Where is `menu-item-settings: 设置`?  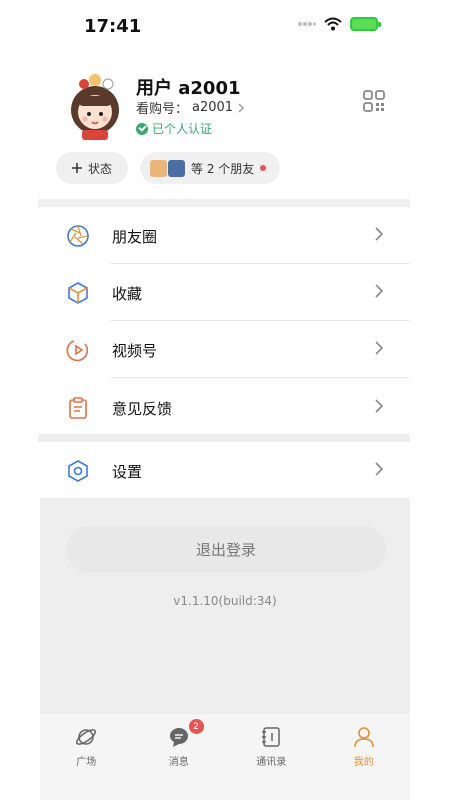 menu-item-settings: 设置 is located at coordinates (225, 471).